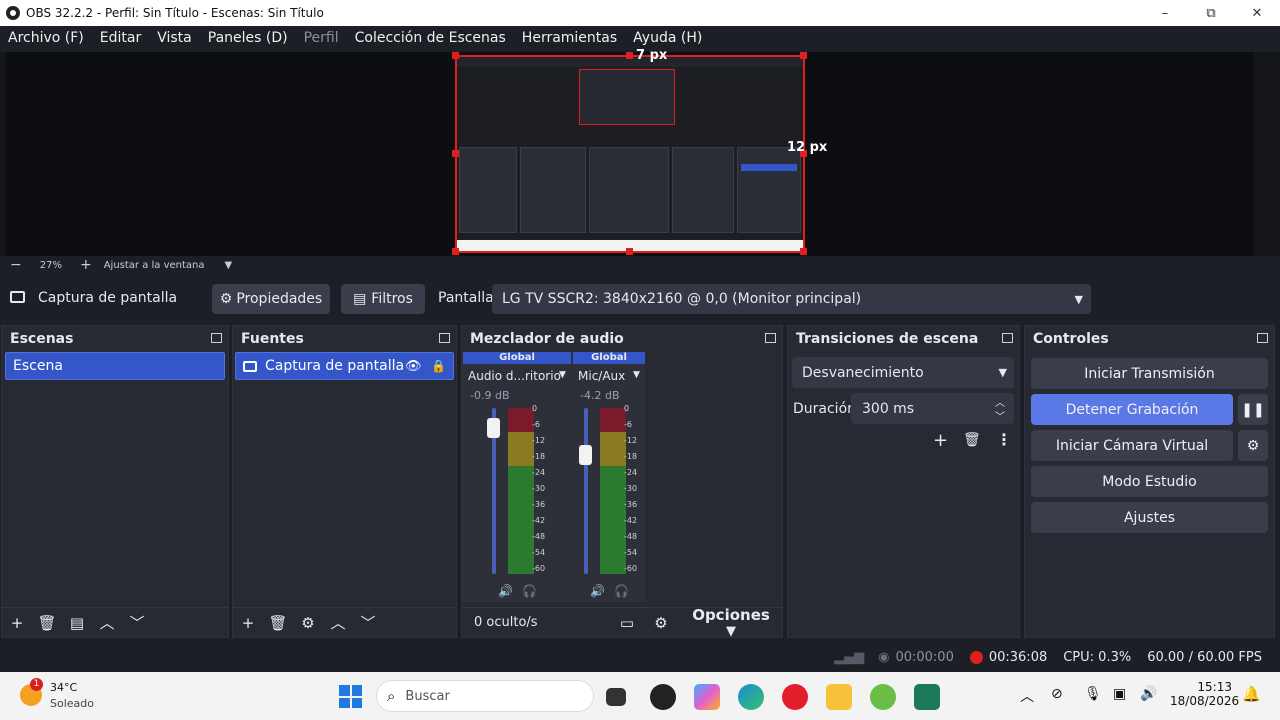 This screenshot has width=1280, height=720. I want to click on menu-editar: Editar, so click(120, 38).